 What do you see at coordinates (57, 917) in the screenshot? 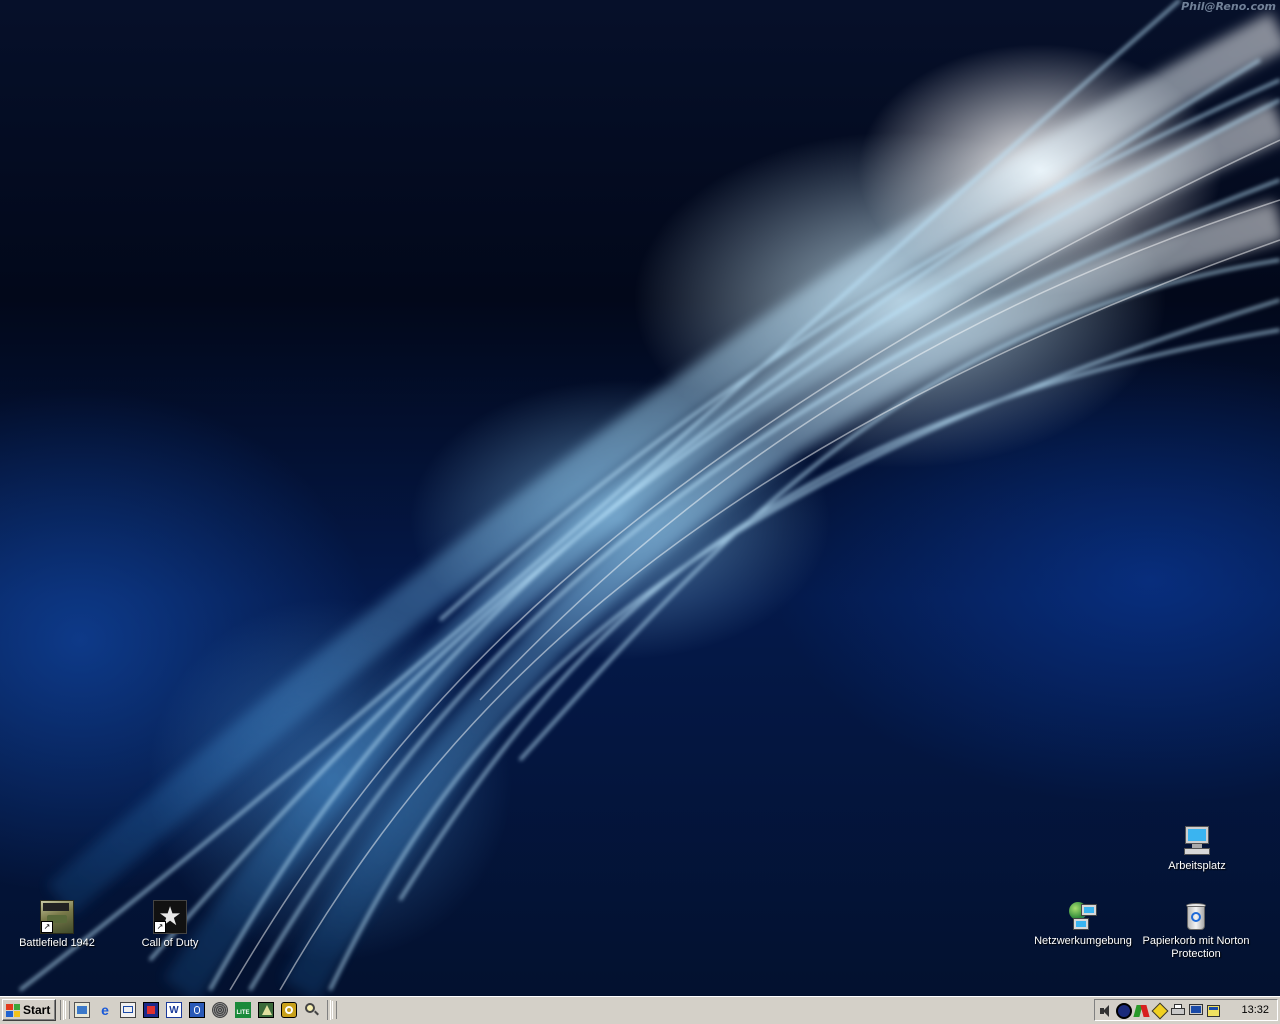
I see `battlefield-1942-icon: ↗` at bounding box center [57, 917].